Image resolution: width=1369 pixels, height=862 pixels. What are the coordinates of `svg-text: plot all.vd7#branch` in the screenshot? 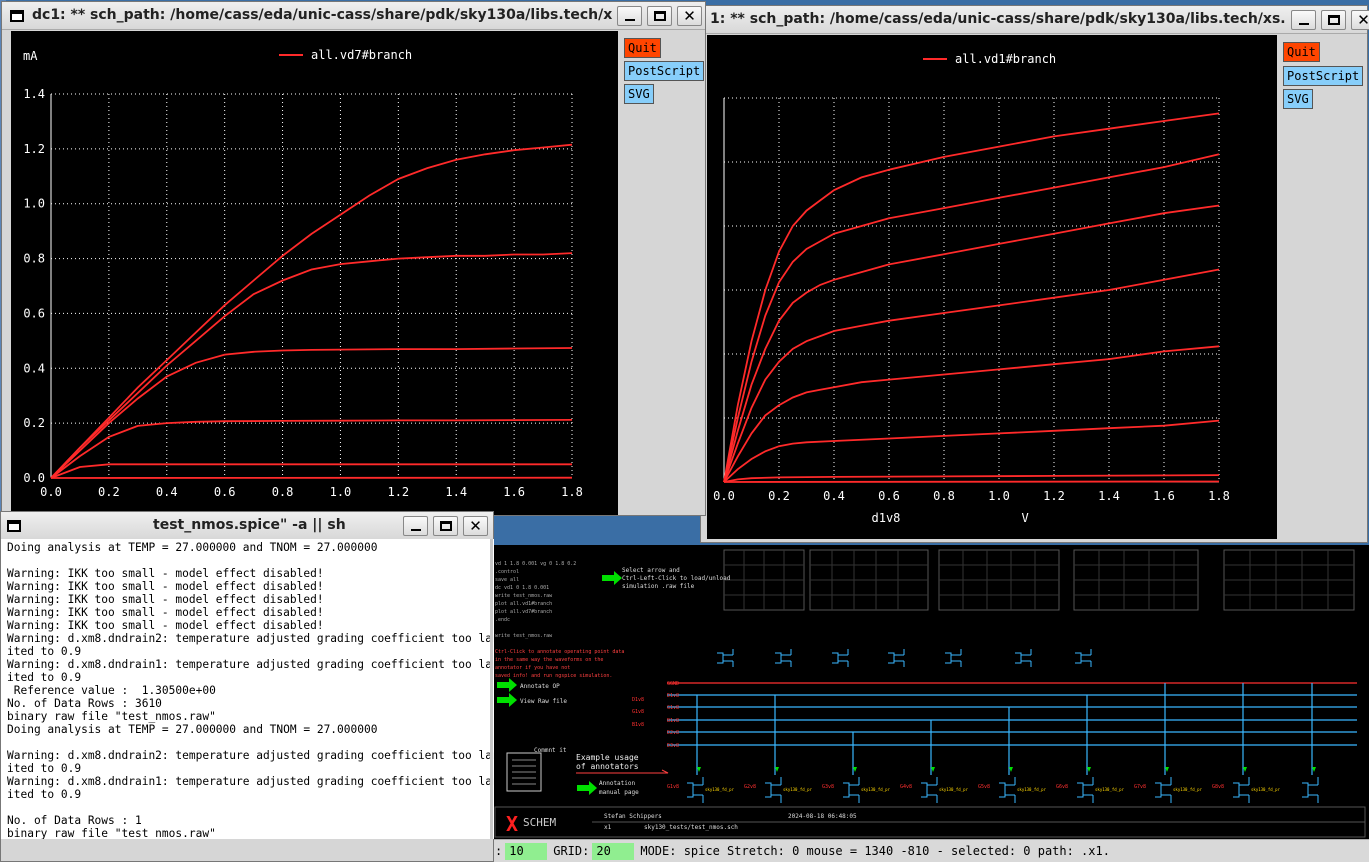 It's located at (523, 612).